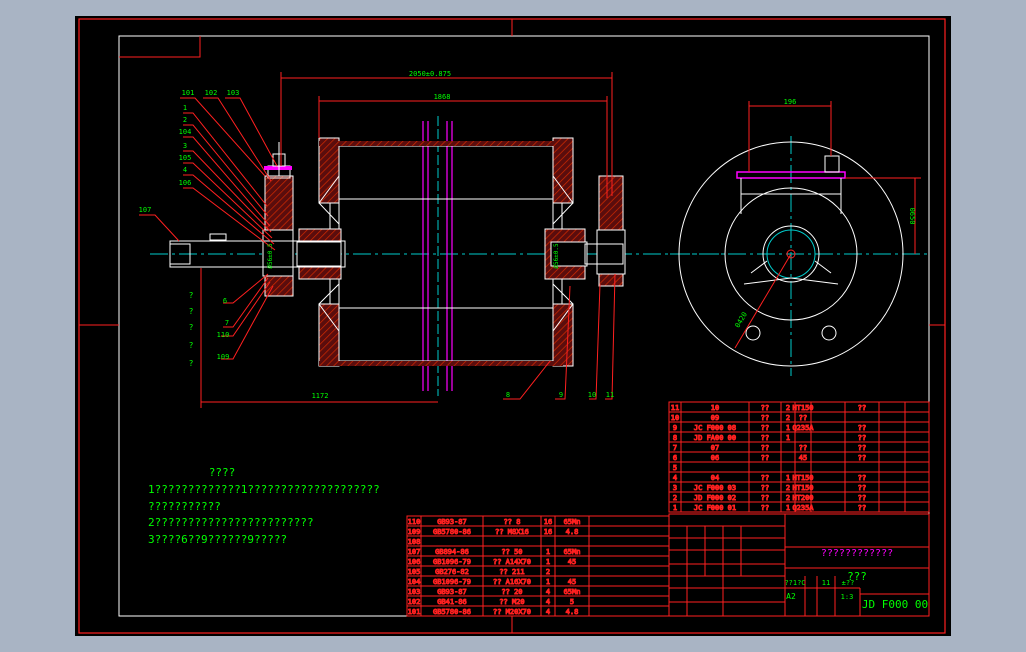 This screenshot has width=1026, height=652. I want to click on leader-label: 103, so click(233, 93).